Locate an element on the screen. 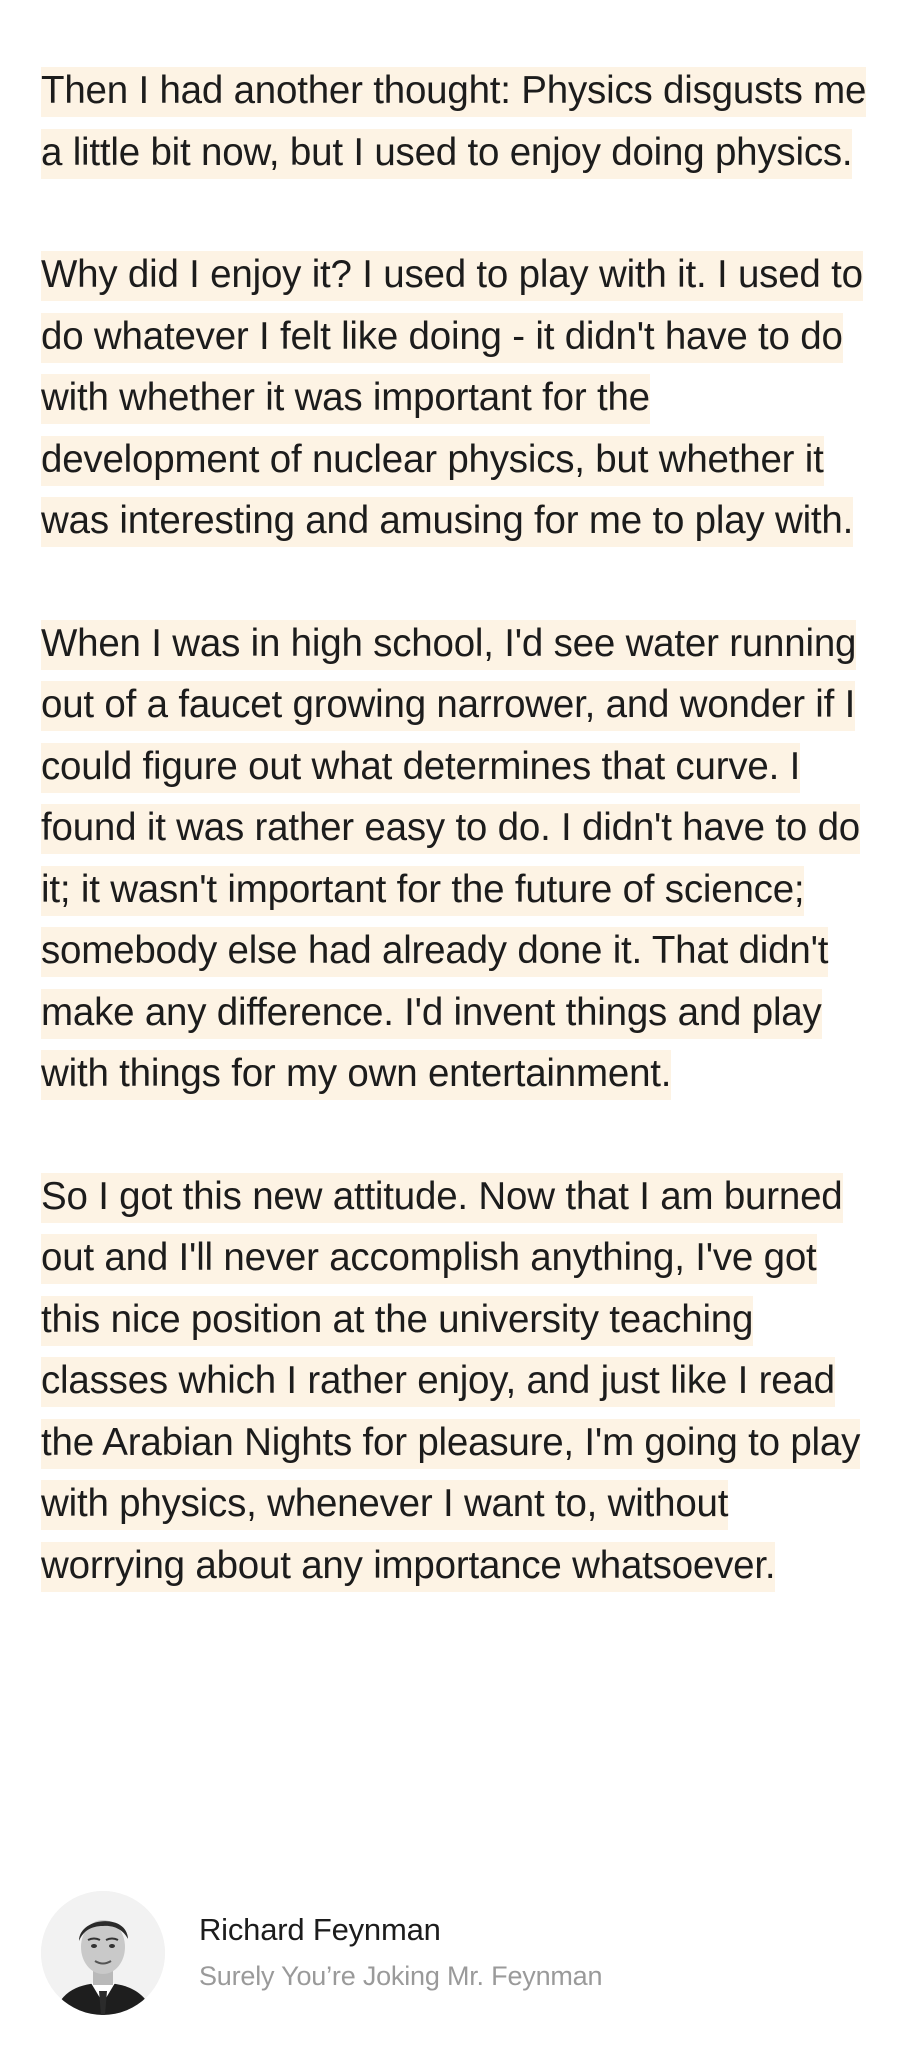 The image size is (916, 2048). portrait-icon is located at coordinates (103, 1952).